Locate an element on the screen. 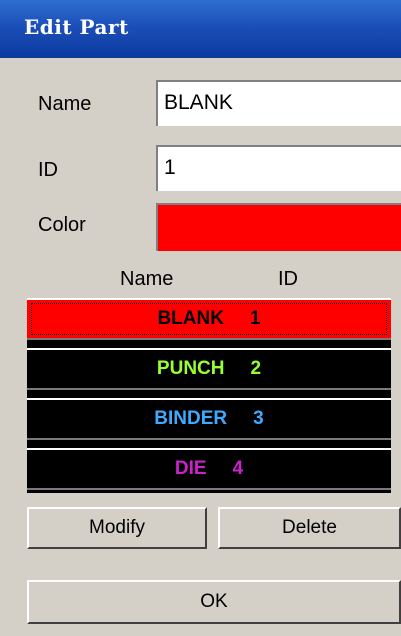  color-swatch is located at coordinates (278, 227).